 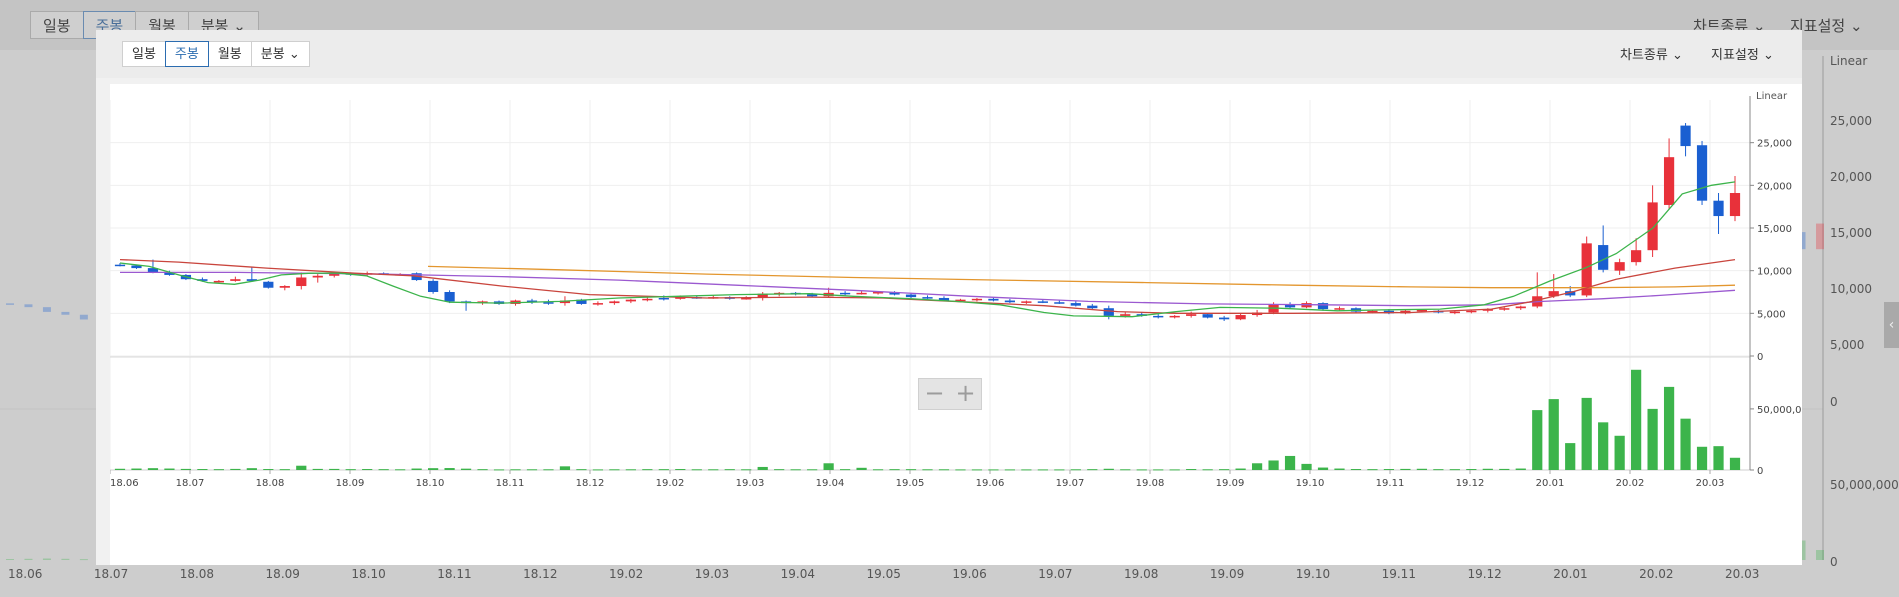 What do you see at coordinates (1774, 272) in the screenshot?
I see `price-tick-label: 10,000` at bounding box center [1774, 272].